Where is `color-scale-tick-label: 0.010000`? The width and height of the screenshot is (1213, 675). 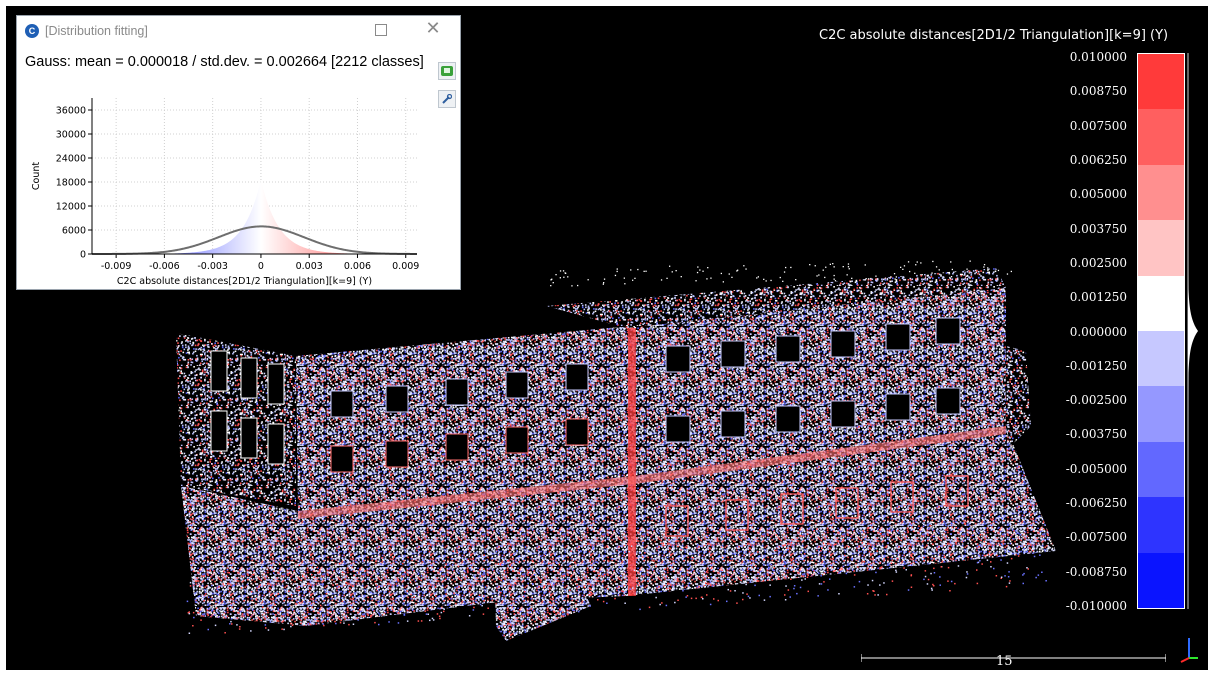
color-scale-tick-label: 0.010000 is located at coordinates (1098, 57).